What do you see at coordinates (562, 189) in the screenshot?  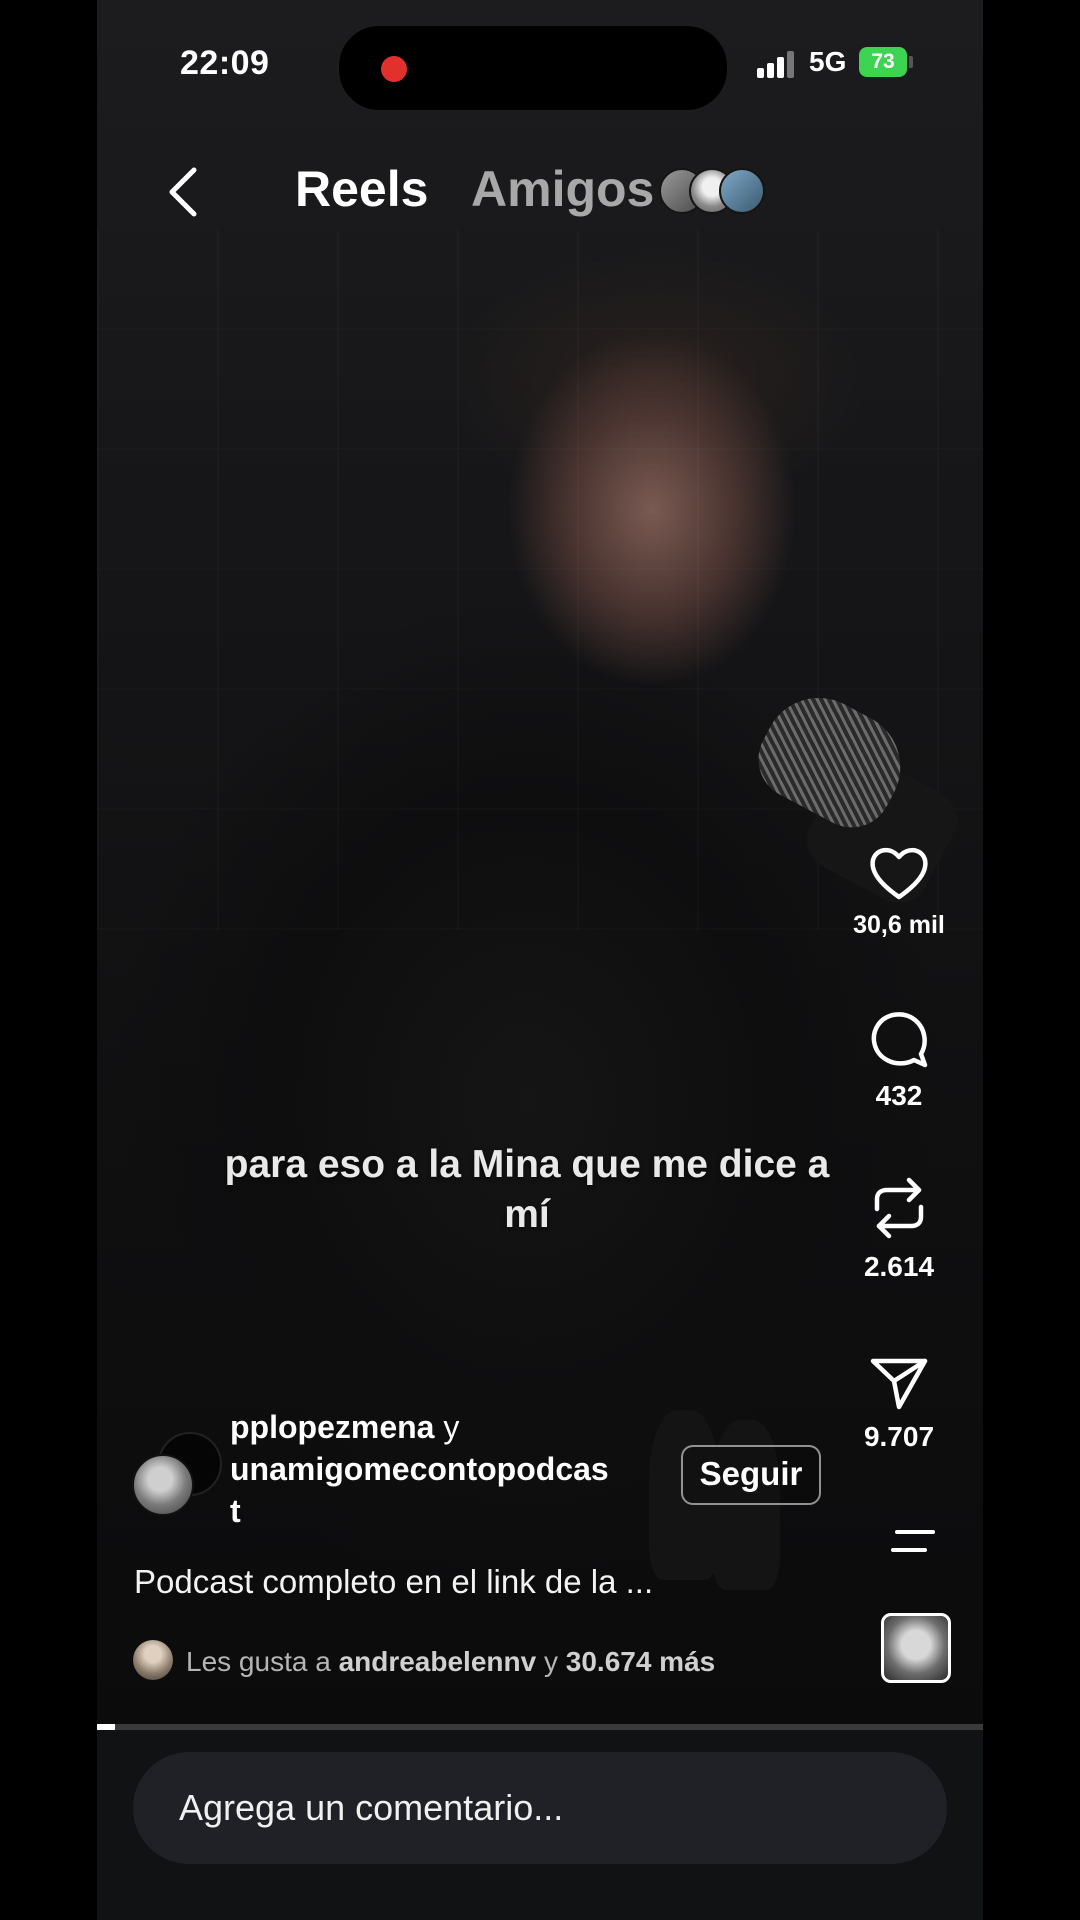 I see `tab-amigos: Amigos` at bounding box center [562, 189].